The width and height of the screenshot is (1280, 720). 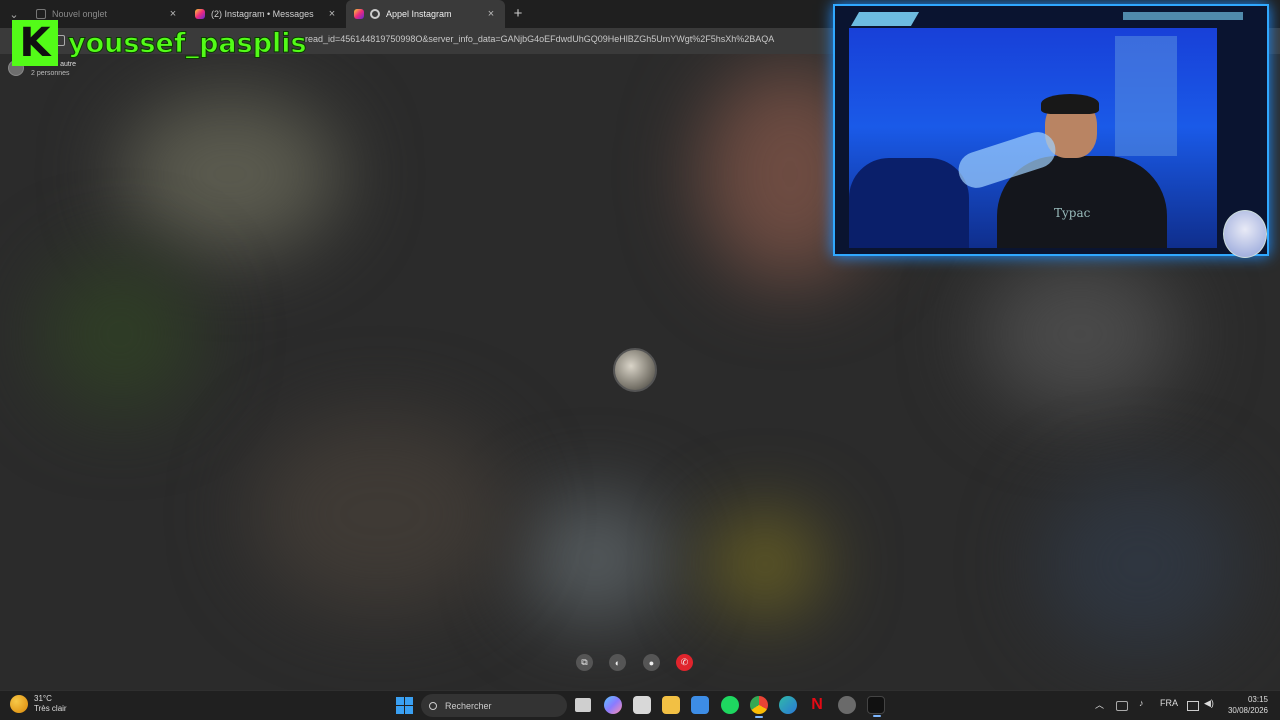 What do you see at coordinates (583, 705) in the screenshot?
I see `task-view-icon` at bounding box center [583, 705].